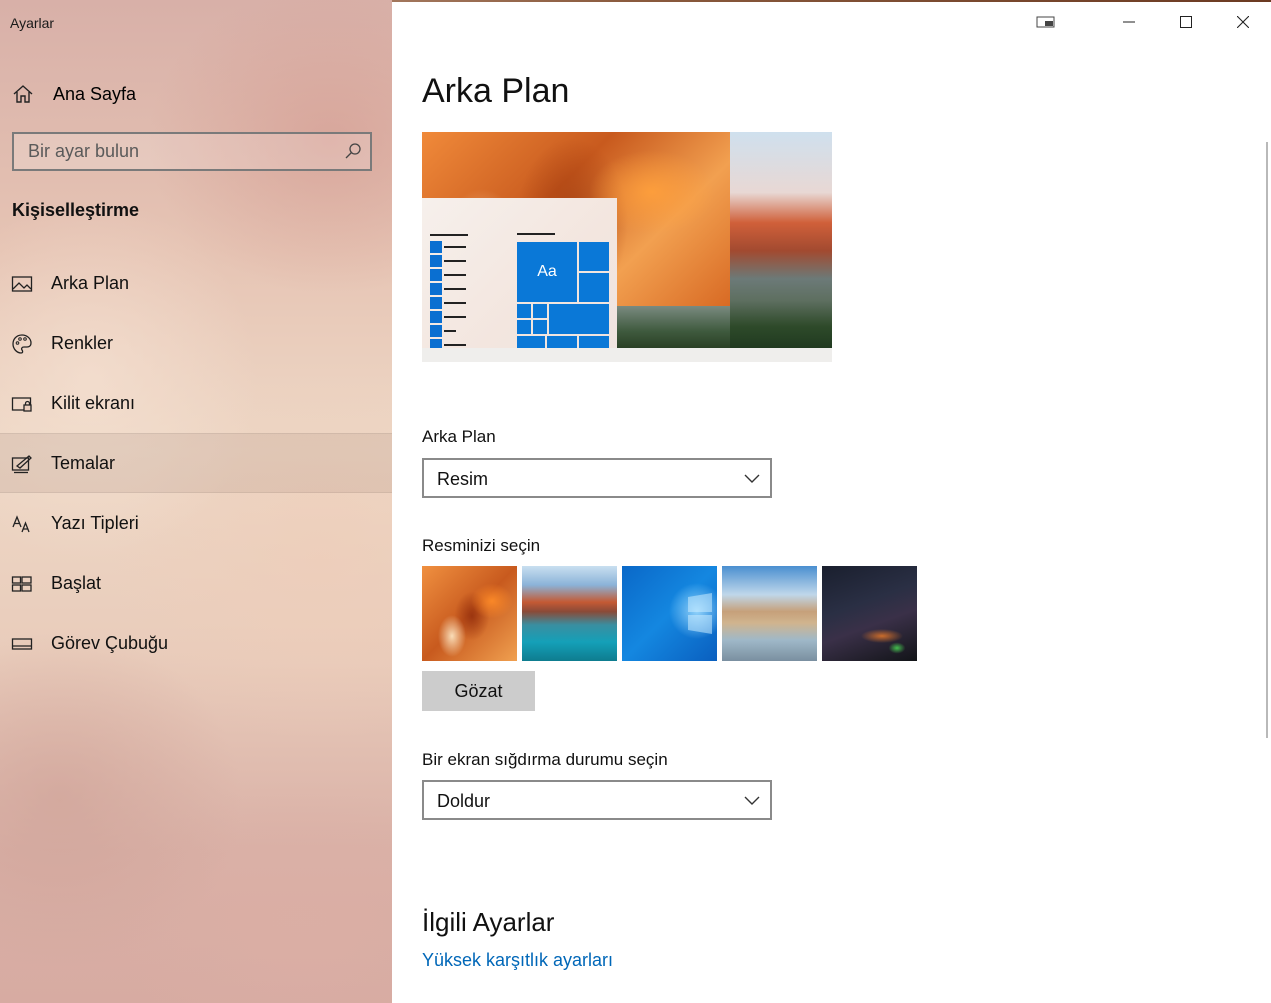 This screenshot has height=1003, width=1271. What do you see at coordinates (353, 151) in the screenshot?
I see `search-icon` at bounding box center [353, 151].